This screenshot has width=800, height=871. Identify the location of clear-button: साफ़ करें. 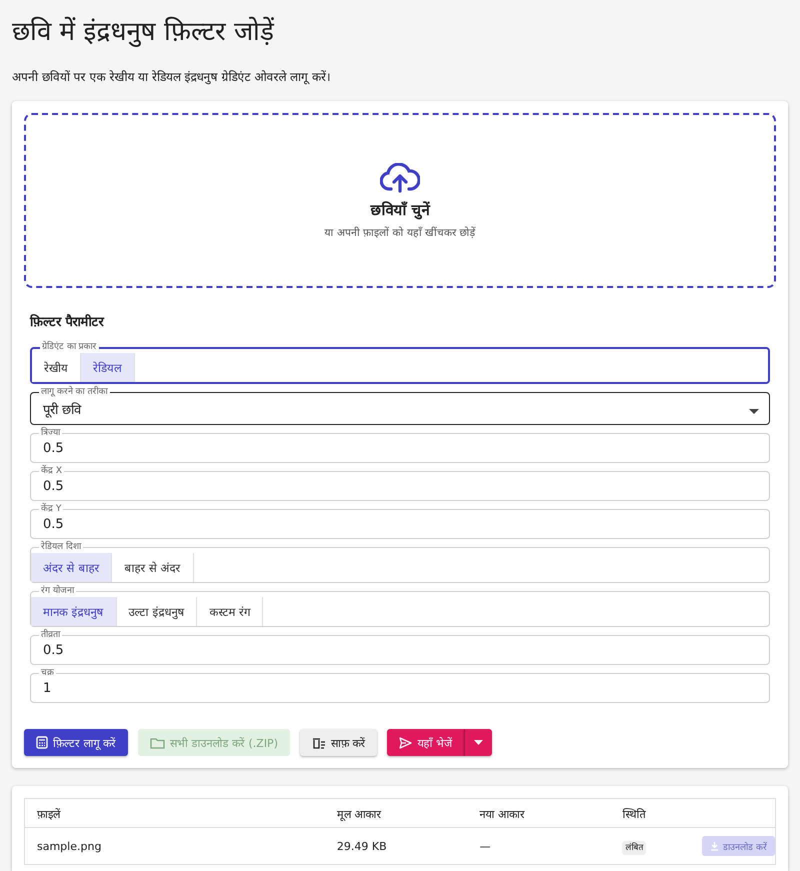
(339, 742).